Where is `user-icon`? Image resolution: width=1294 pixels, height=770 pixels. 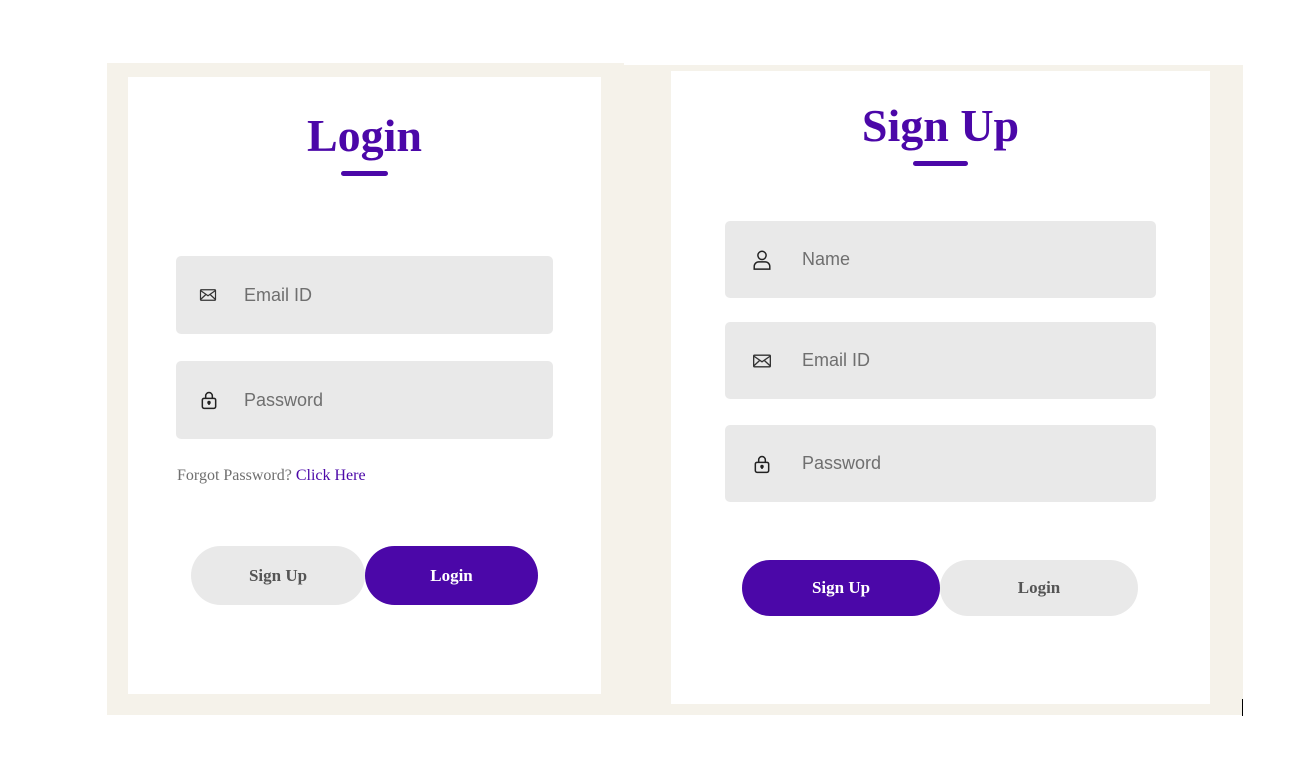 user-icon is located at coordinates (762, 260).